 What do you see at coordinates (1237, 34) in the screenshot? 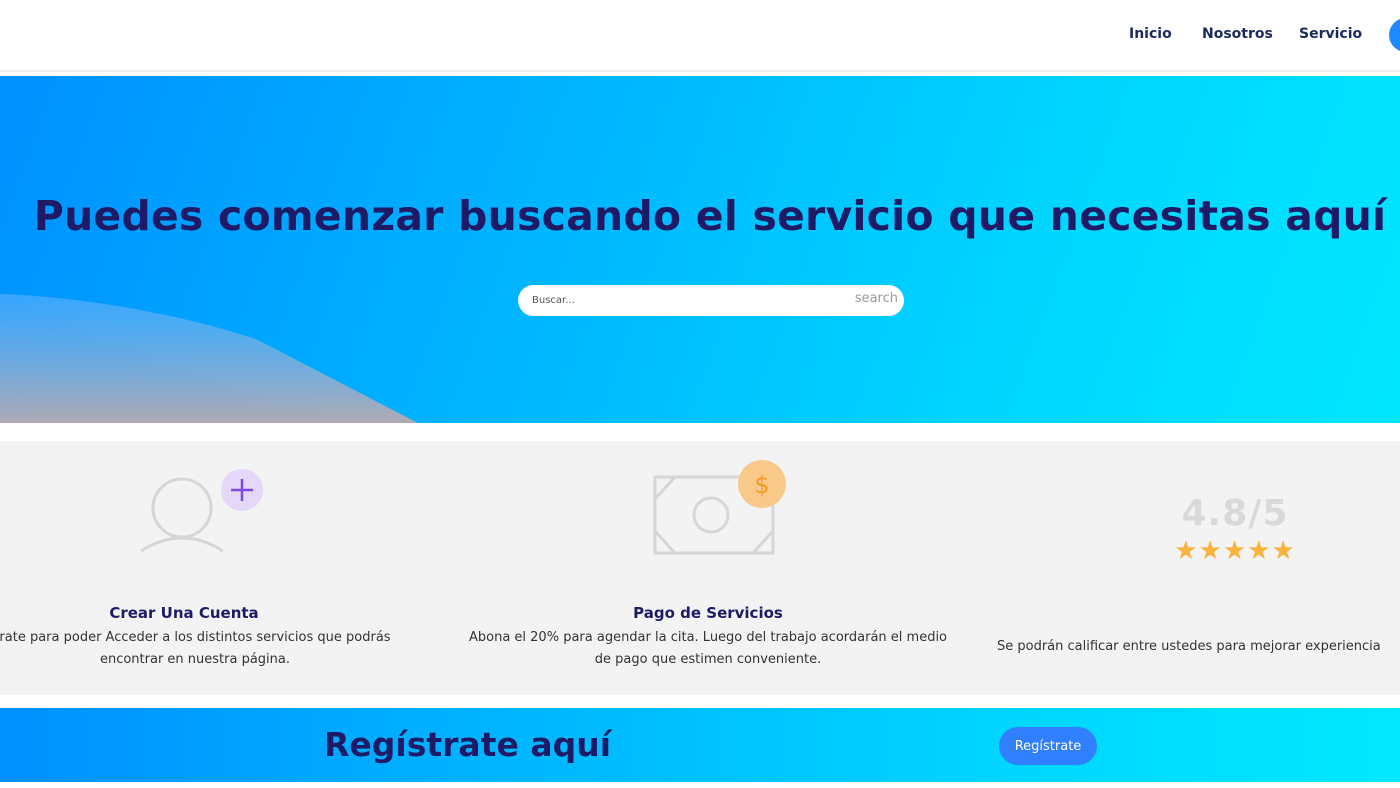
I see `nav-link-nosotros: Nosotros` at bounding box center [1237, 34].